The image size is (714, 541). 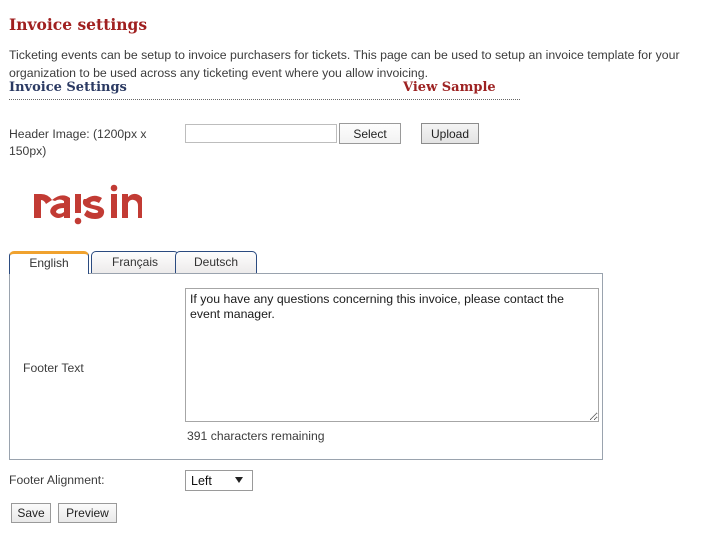 I want to click on preview-button: Preview, so click(x=87, y=513).